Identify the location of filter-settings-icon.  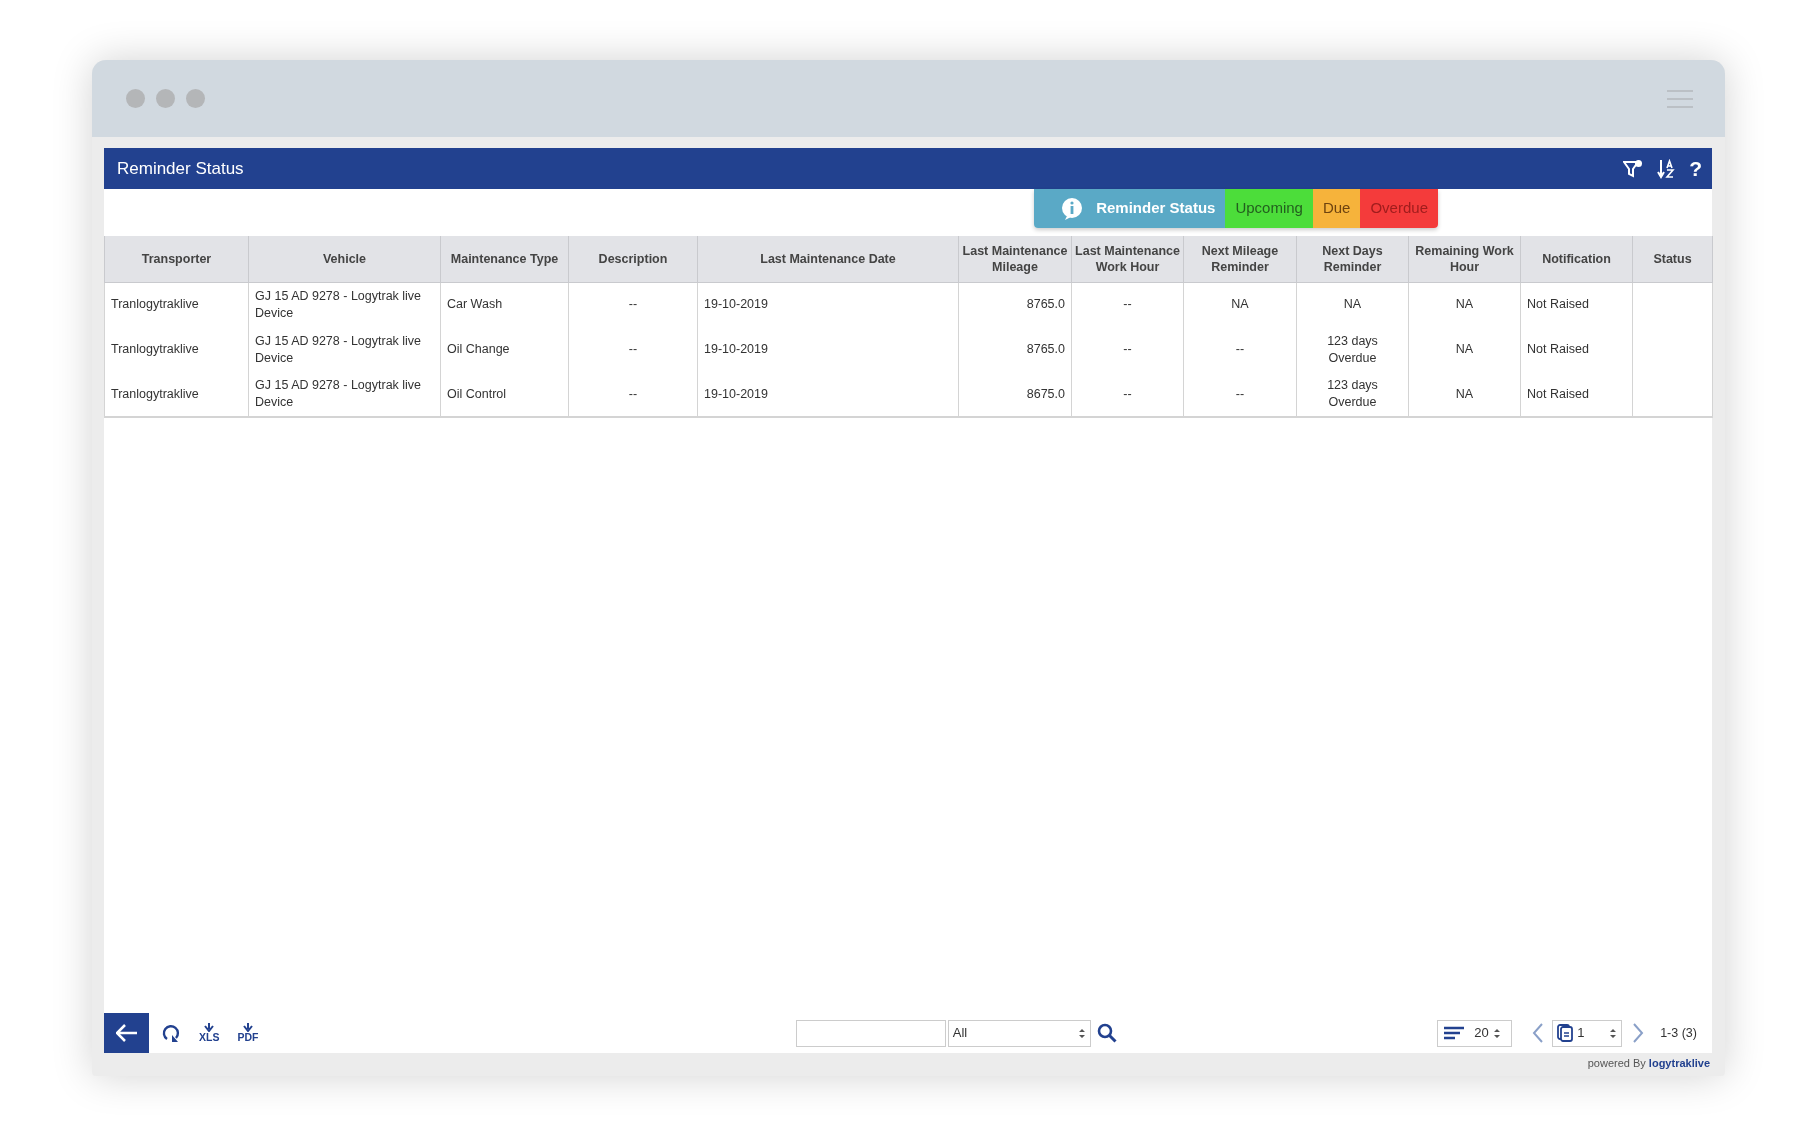
(1633, 168).